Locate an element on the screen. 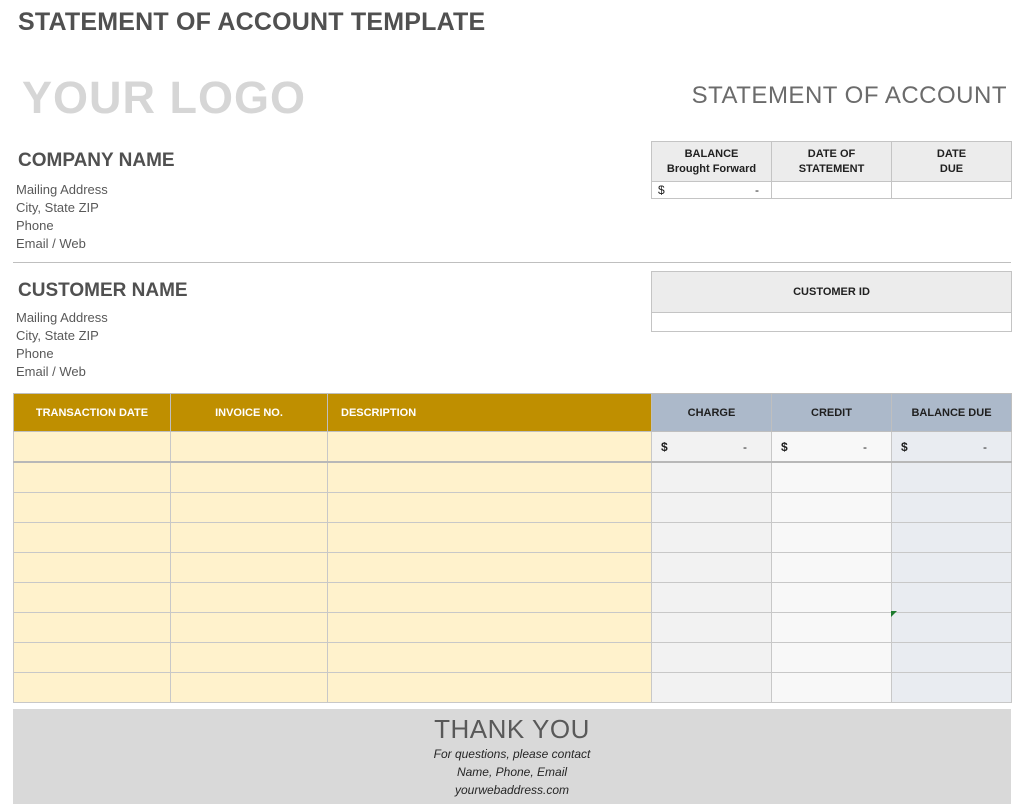 Image resolution: width=1021 pixels, height=808 pixels. credit-currency: $ is located at coordinates (784, 446).